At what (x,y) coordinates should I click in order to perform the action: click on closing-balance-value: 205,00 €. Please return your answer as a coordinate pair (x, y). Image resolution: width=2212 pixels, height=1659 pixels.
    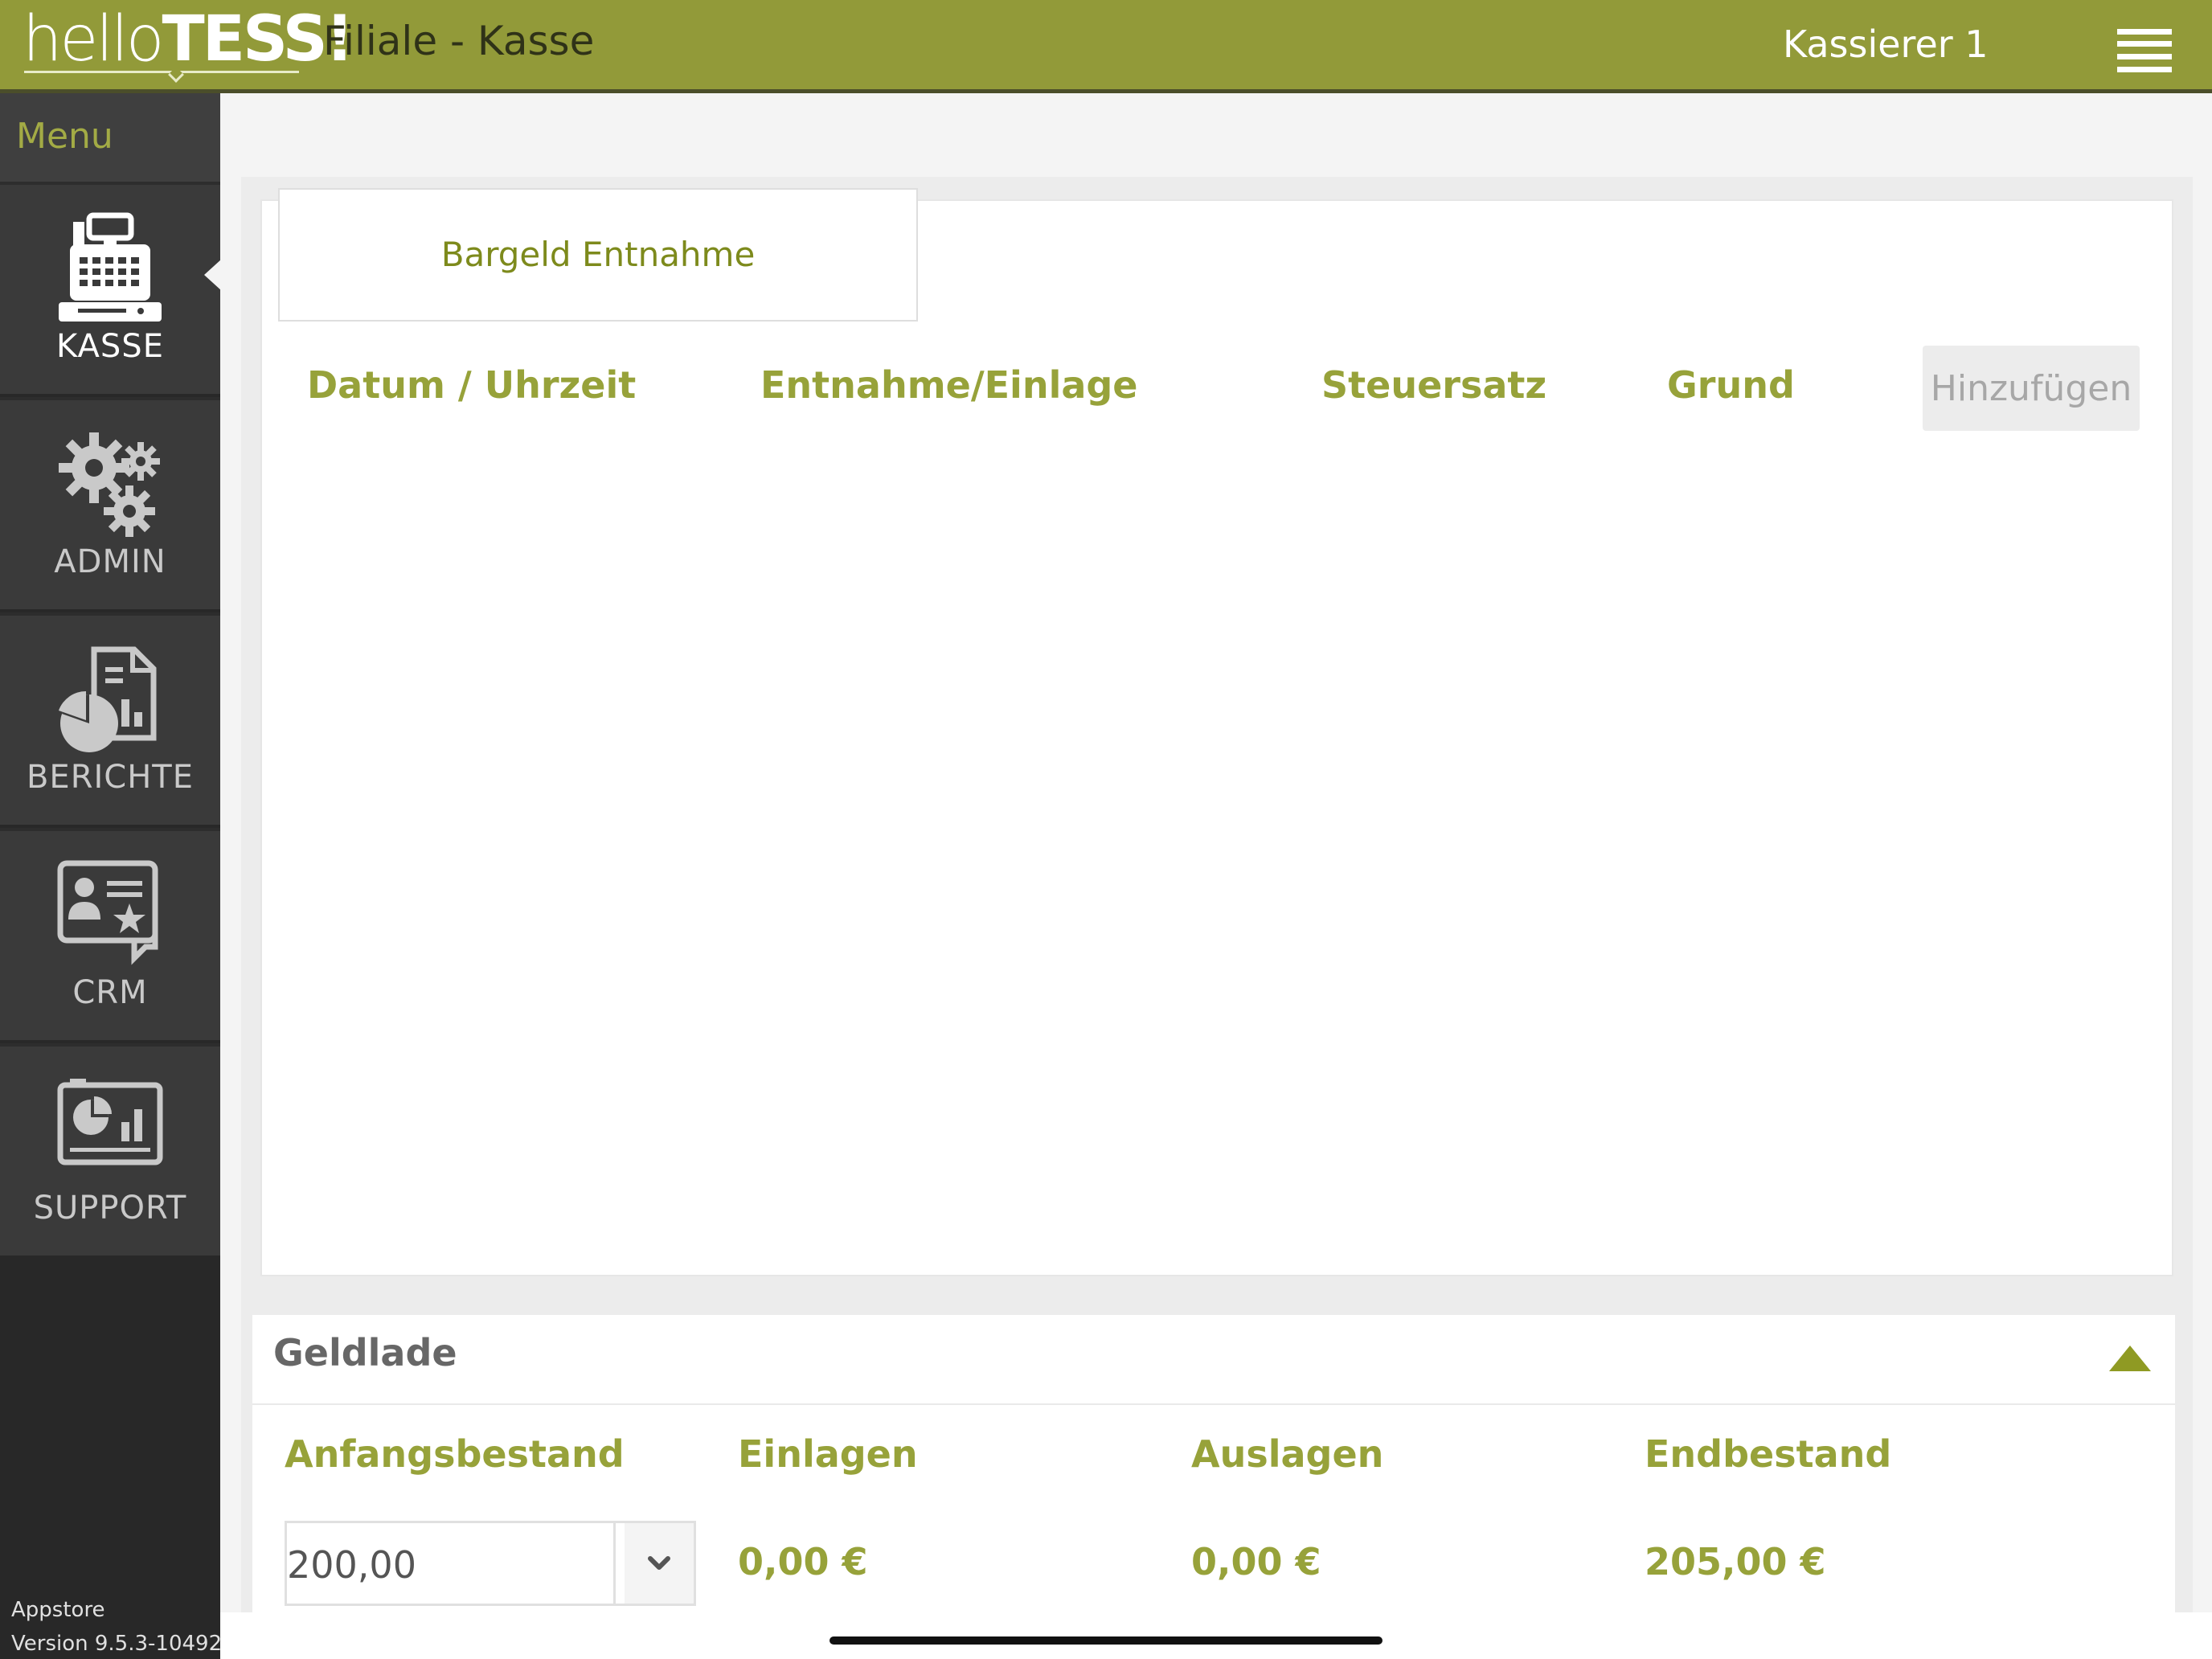
    Looking at the image, I should click on (1735, 1561).